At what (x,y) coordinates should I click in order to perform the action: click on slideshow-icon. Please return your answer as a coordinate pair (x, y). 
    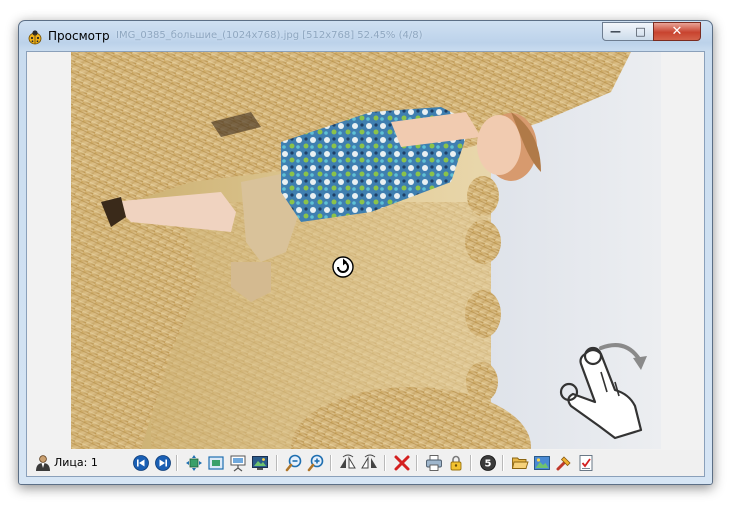
    Looking at the image, I should click on (238, 463).